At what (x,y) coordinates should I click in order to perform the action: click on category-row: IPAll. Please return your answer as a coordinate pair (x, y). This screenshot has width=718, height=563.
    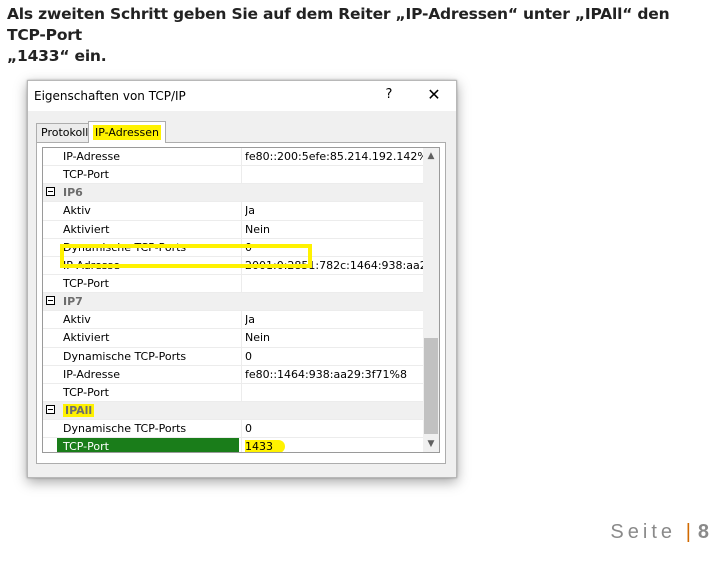
    Looking at the image, I should click on (233, 411).